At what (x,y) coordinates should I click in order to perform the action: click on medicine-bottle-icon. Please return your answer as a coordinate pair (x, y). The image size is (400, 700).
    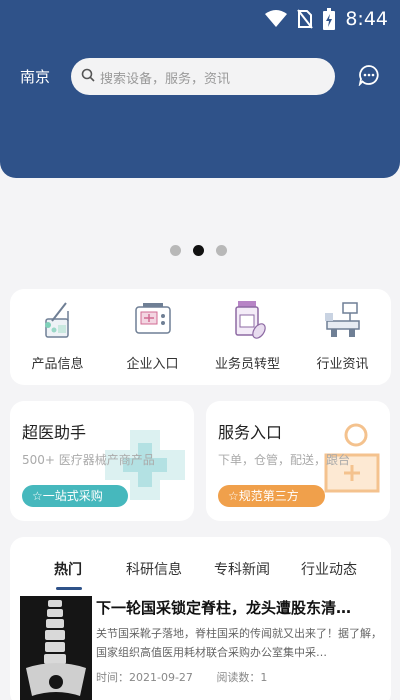
    Looking at the image, I should click on (250, 320).